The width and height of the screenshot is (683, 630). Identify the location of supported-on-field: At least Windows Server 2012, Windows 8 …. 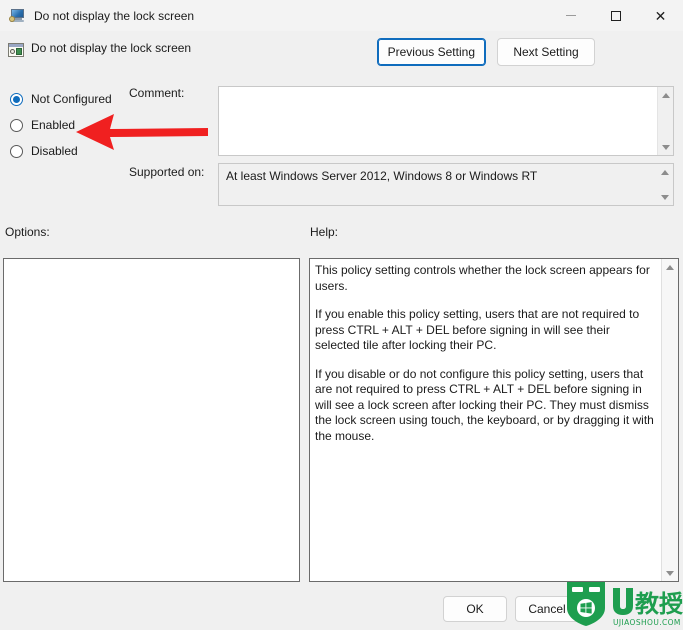
(446, 184).